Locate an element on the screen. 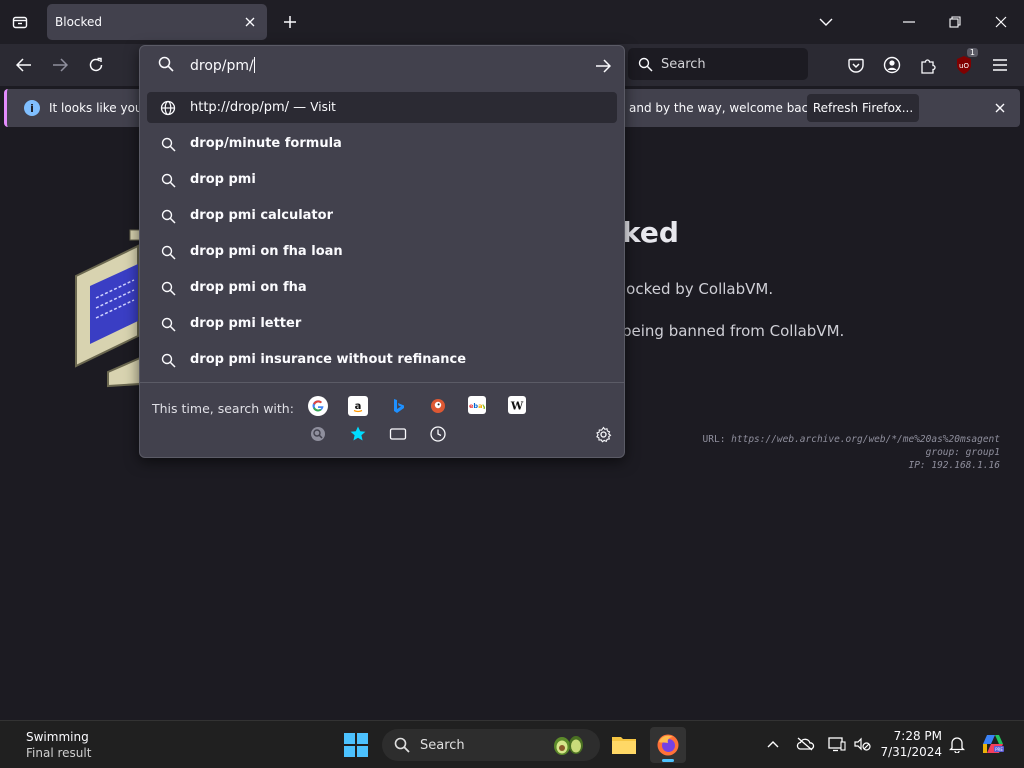 The height and width of the screenshot is (768, 1024). network-sound-icon is located at coordinates (863, 744).